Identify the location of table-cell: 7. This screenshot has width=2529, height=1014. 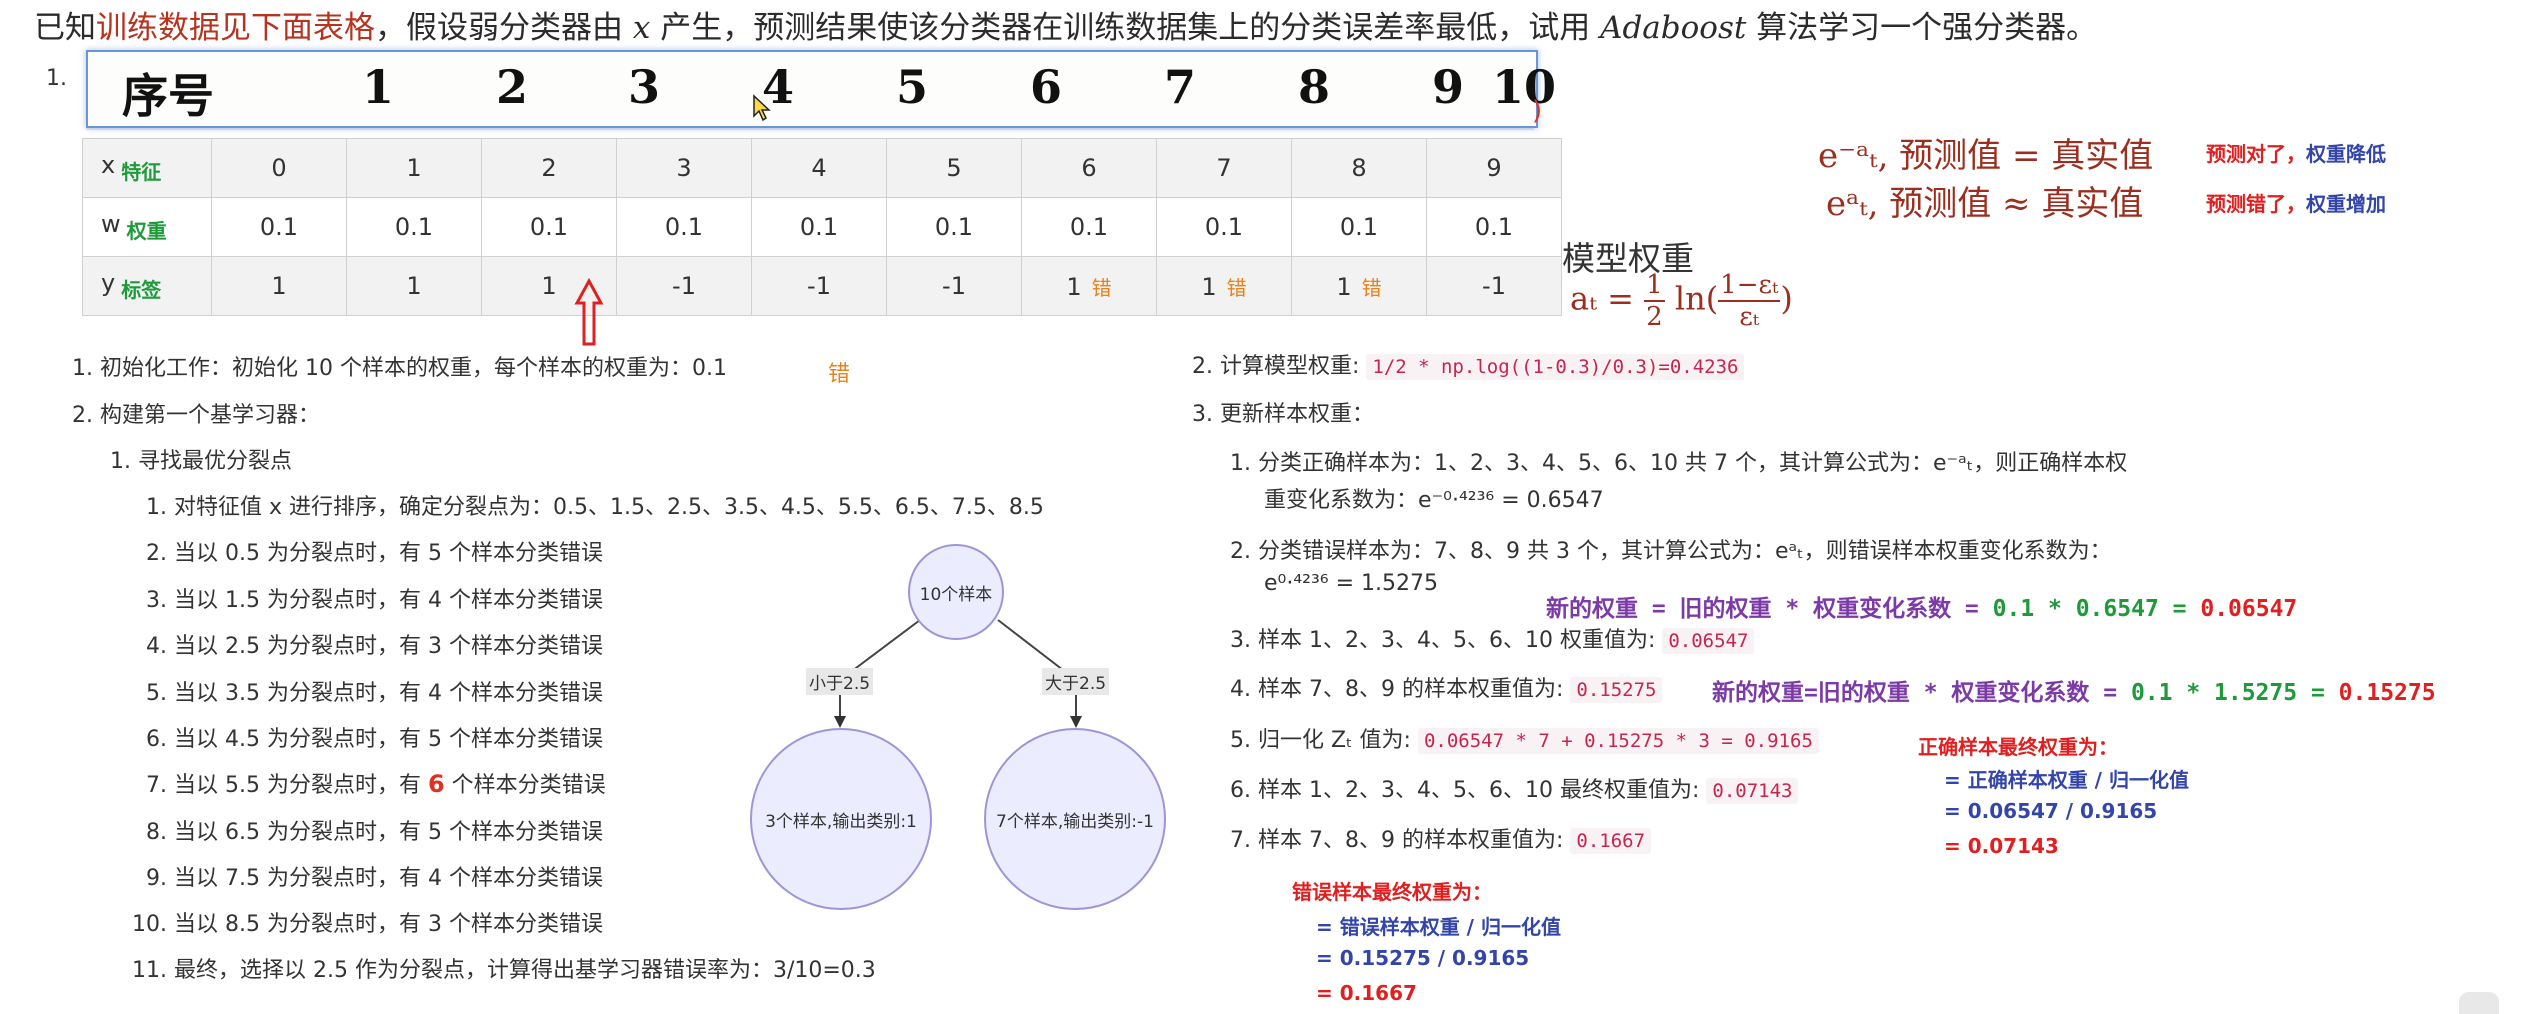
(1224, 168).